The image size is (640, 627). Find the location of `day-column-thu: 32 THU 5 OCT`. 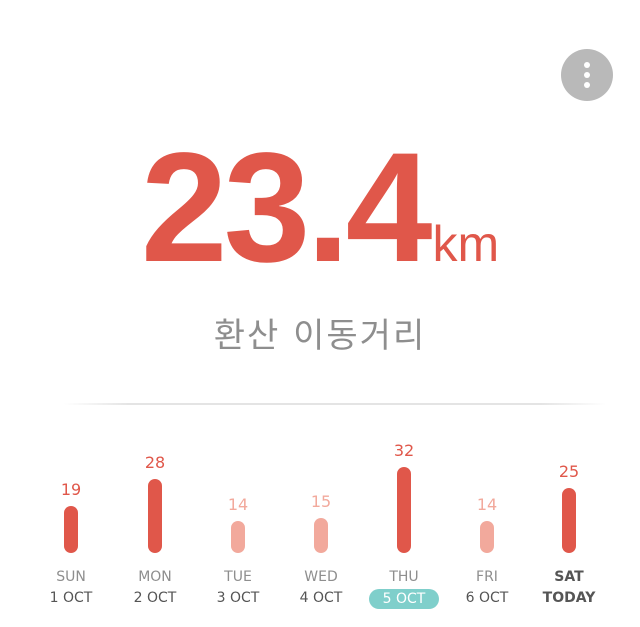

day-column-thu: 32 THU 5 OCT is located at coordinates (404, 515).